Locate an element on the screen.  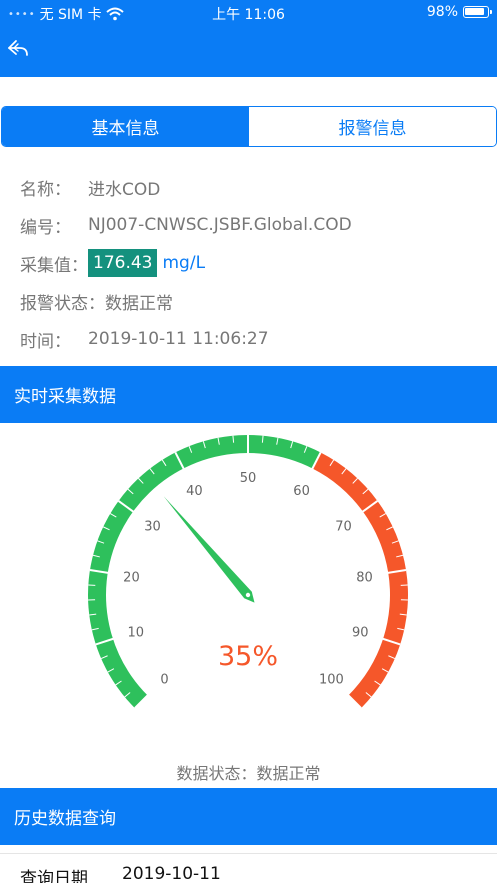
alarm-label: 报警状态： is located at coordinates (62, 303).